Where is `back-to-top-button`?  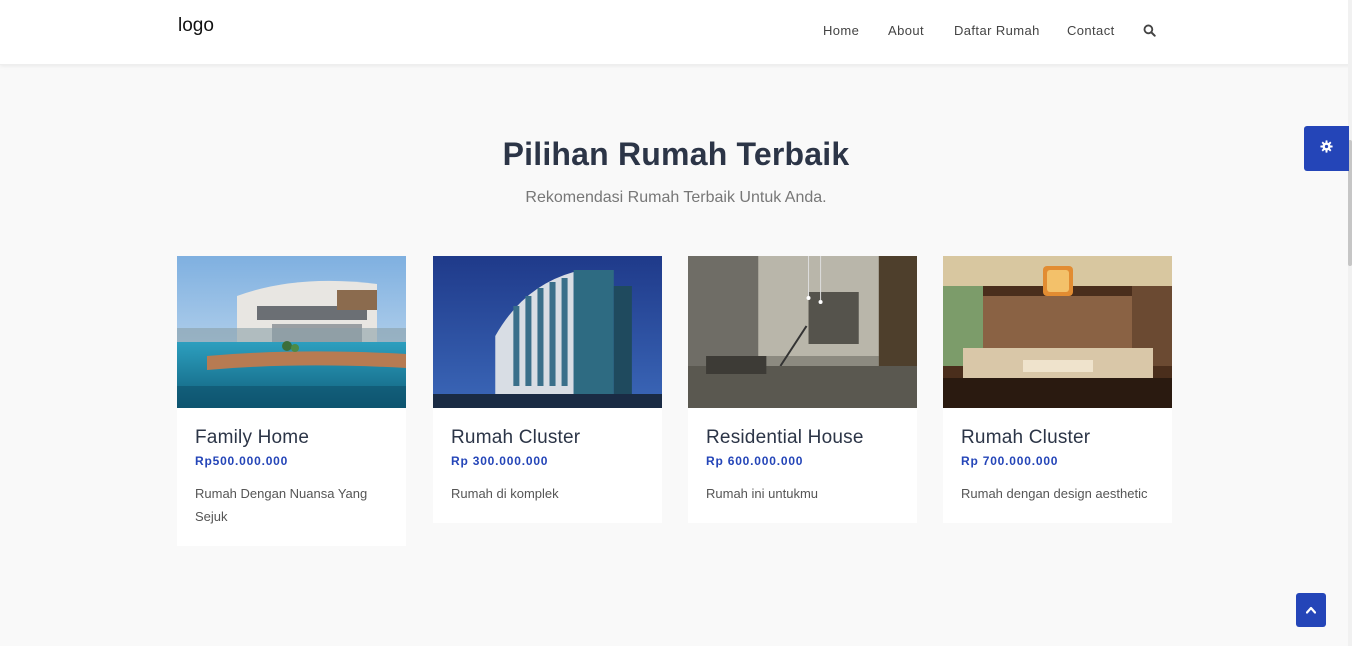 back-to-top-button is located at coordinates (1311, 610).